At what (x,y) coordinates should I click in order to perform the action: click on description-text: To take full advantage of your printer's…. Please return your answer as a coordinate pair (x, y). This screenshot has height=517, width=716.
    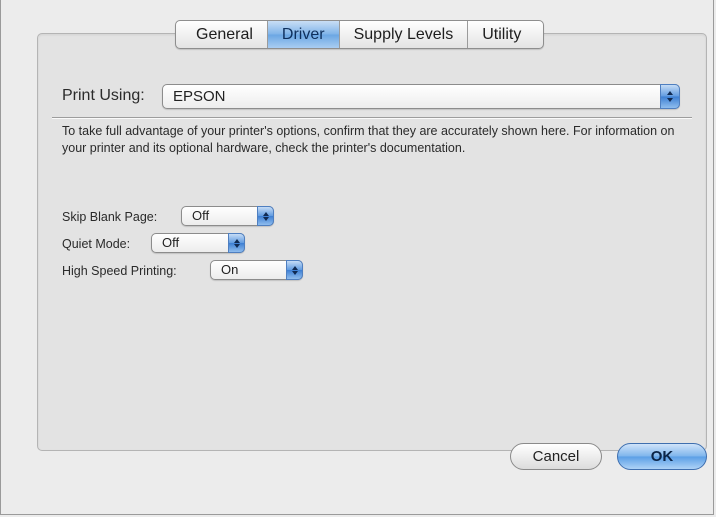
    Looking at the image, I should click on (368, 139).